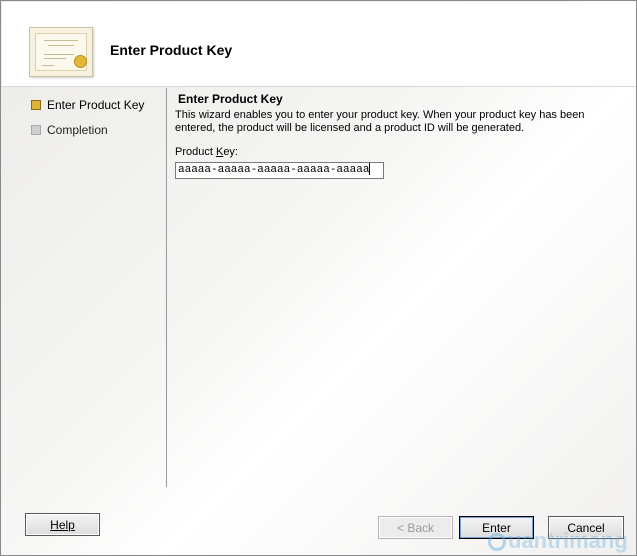  Describe the element at coordinates (36, 130) in the screenshot. I see `step-inactive-icon` at that location.